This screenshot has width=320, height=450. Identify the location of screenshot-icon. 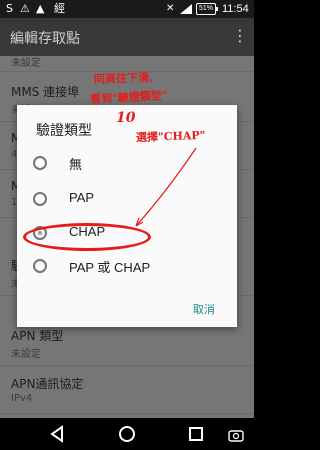
(236, 435).